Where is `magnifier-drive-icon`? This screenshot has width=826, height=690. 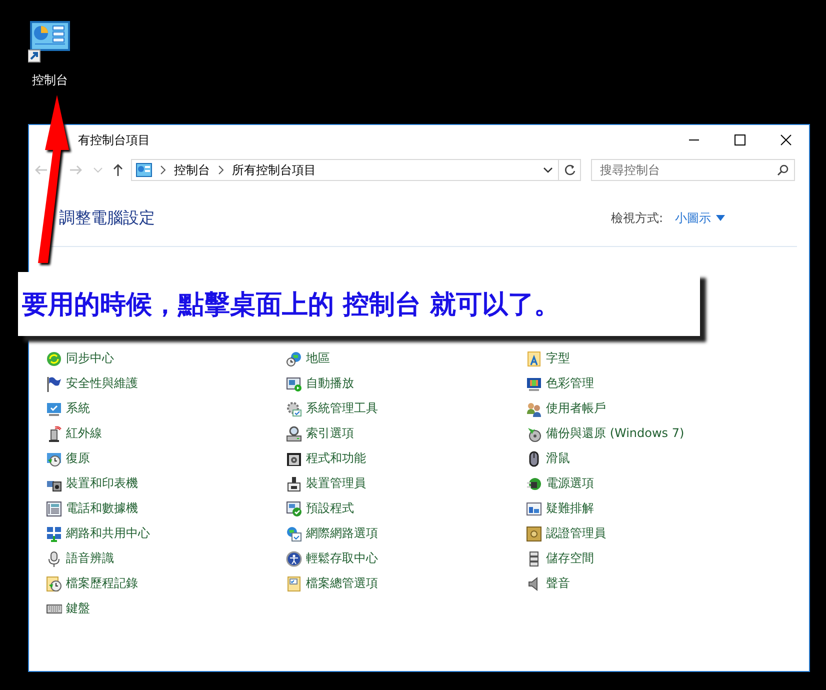
magnifier-drive-icon is located at coordinates (294, 434).